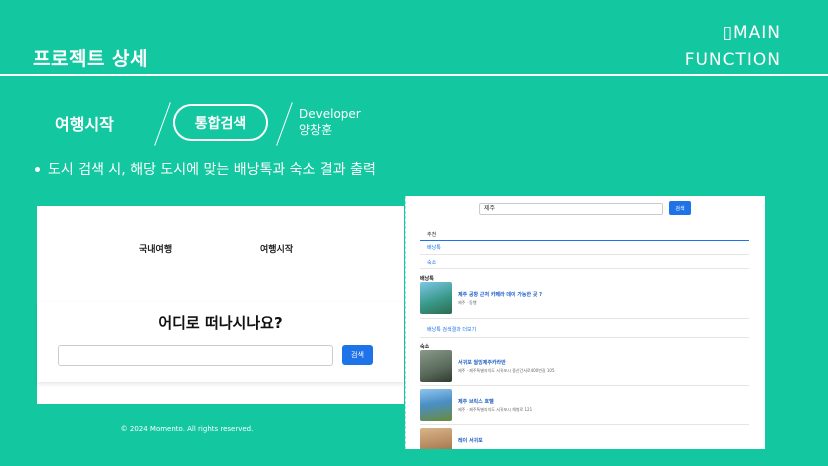 The height and width of the screenshot is (466, 828). What do you see at coordinates (195, 355) in the screenshot?
I see `search-input` at bounding box center [195, 355].